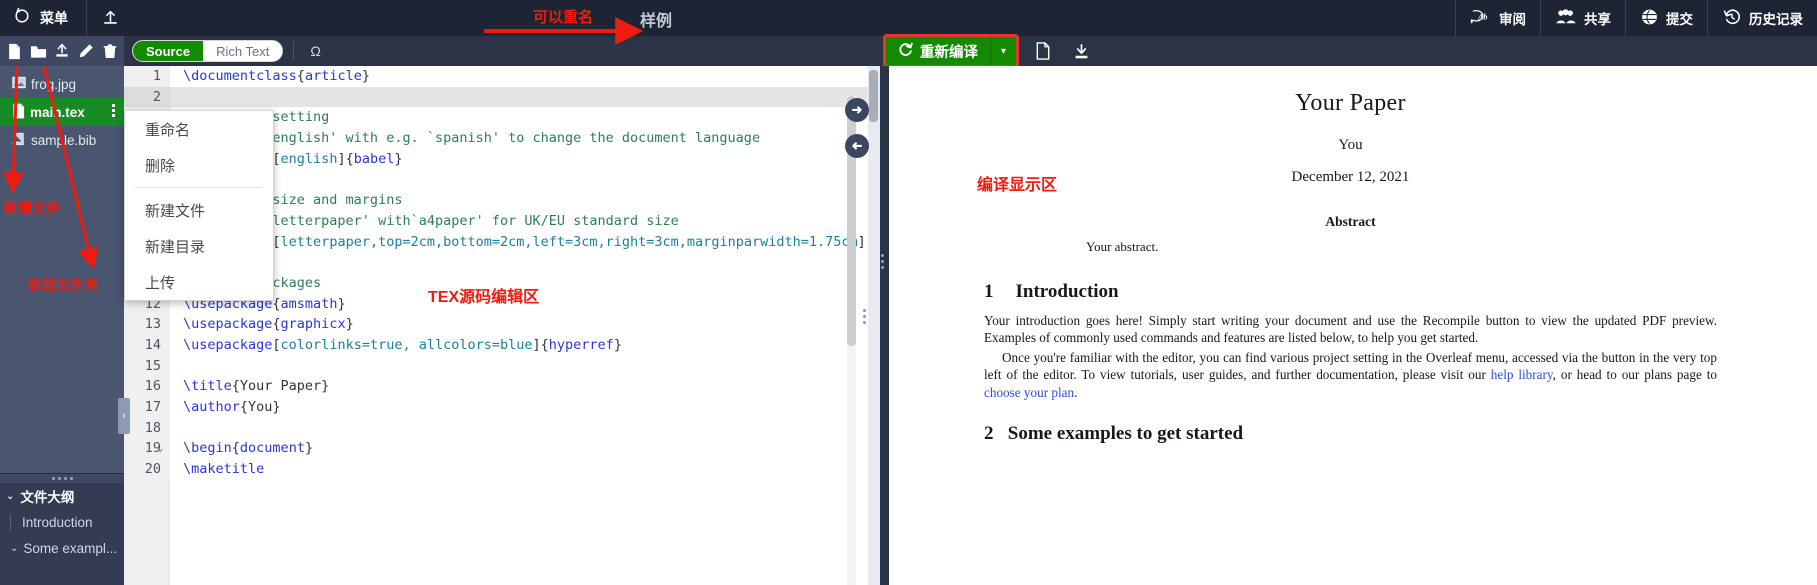  Describe the element at coordinates (496, 51) in the screenshot. I see `editor-toolbar: Source Rich Text Ω` at that location.